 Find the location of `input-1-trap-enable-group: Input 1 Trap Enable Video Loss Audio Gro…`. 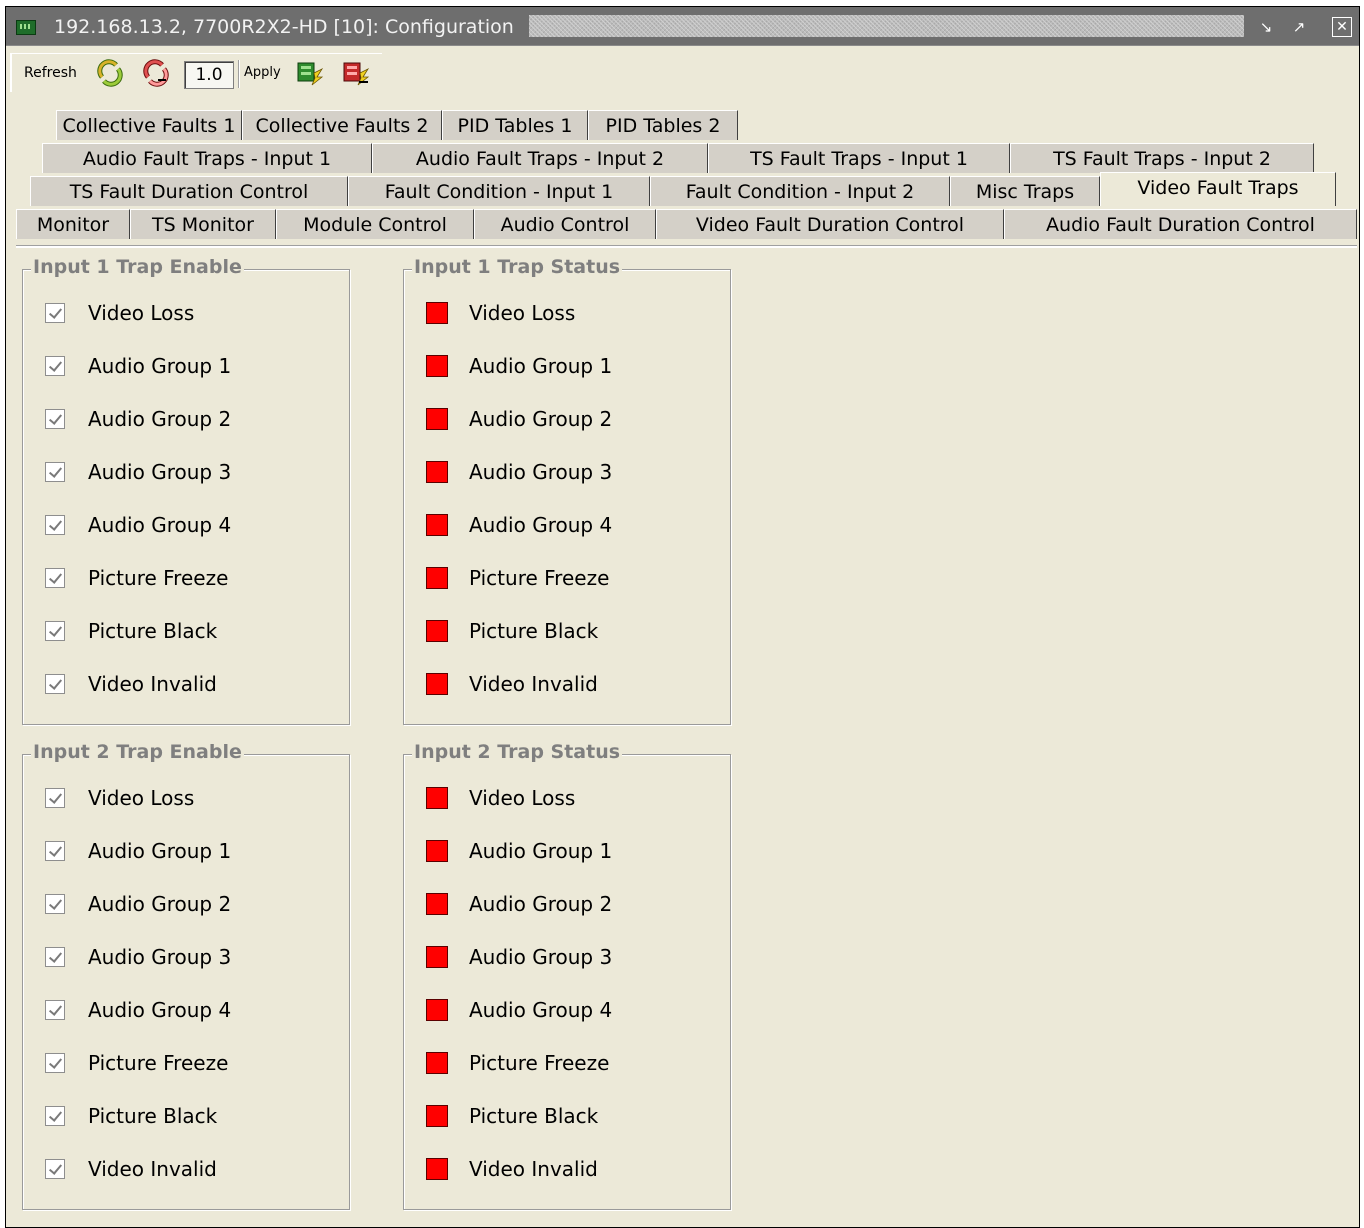

input-1-trap-enable-group: Input 1 Trap Enable Video Loss Audio Gro… is located at coordinates (186, 490).